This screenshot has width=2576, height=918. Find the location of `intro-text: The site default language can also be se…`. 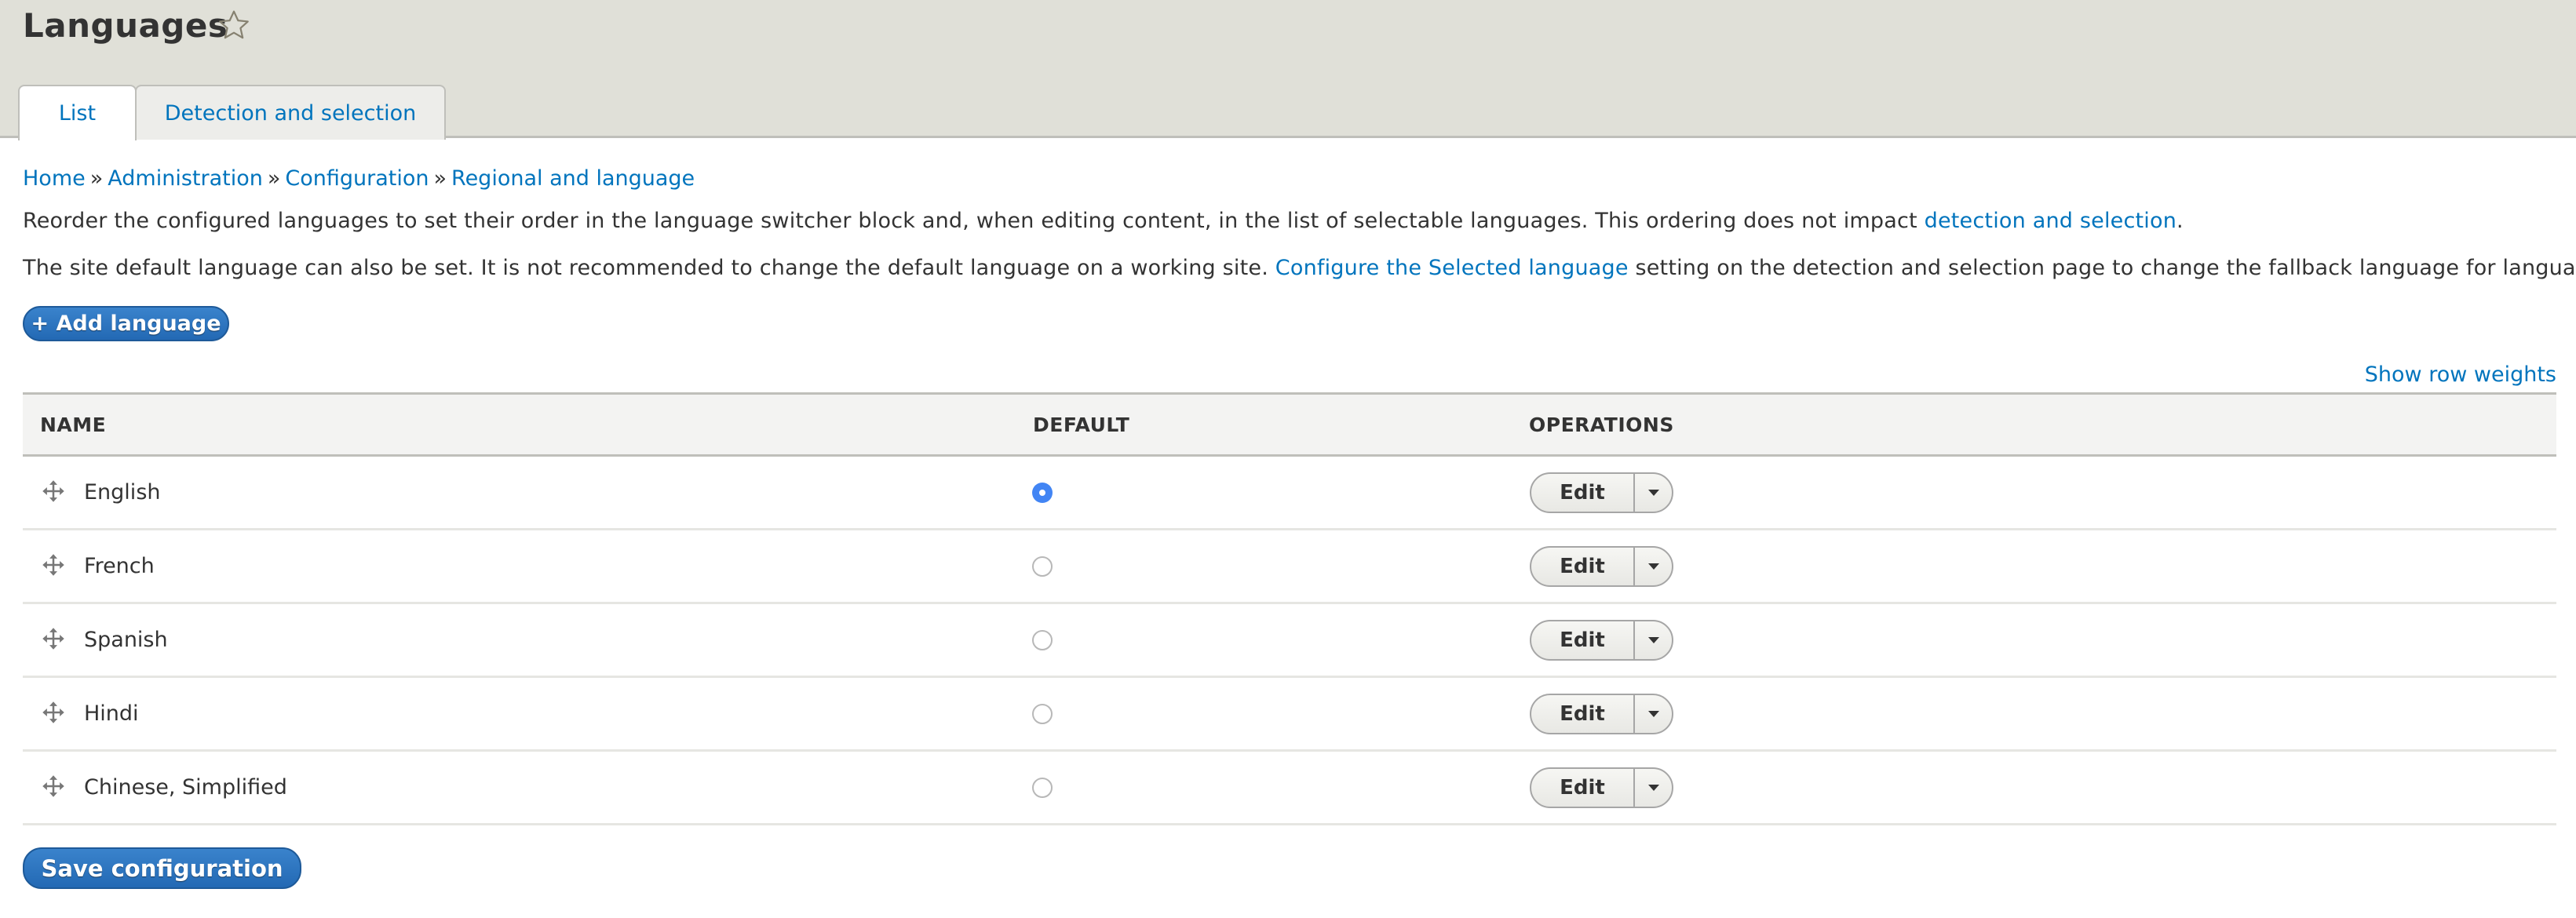

intro-text: The site default language can also be se… is located at coordinates (649, 268).